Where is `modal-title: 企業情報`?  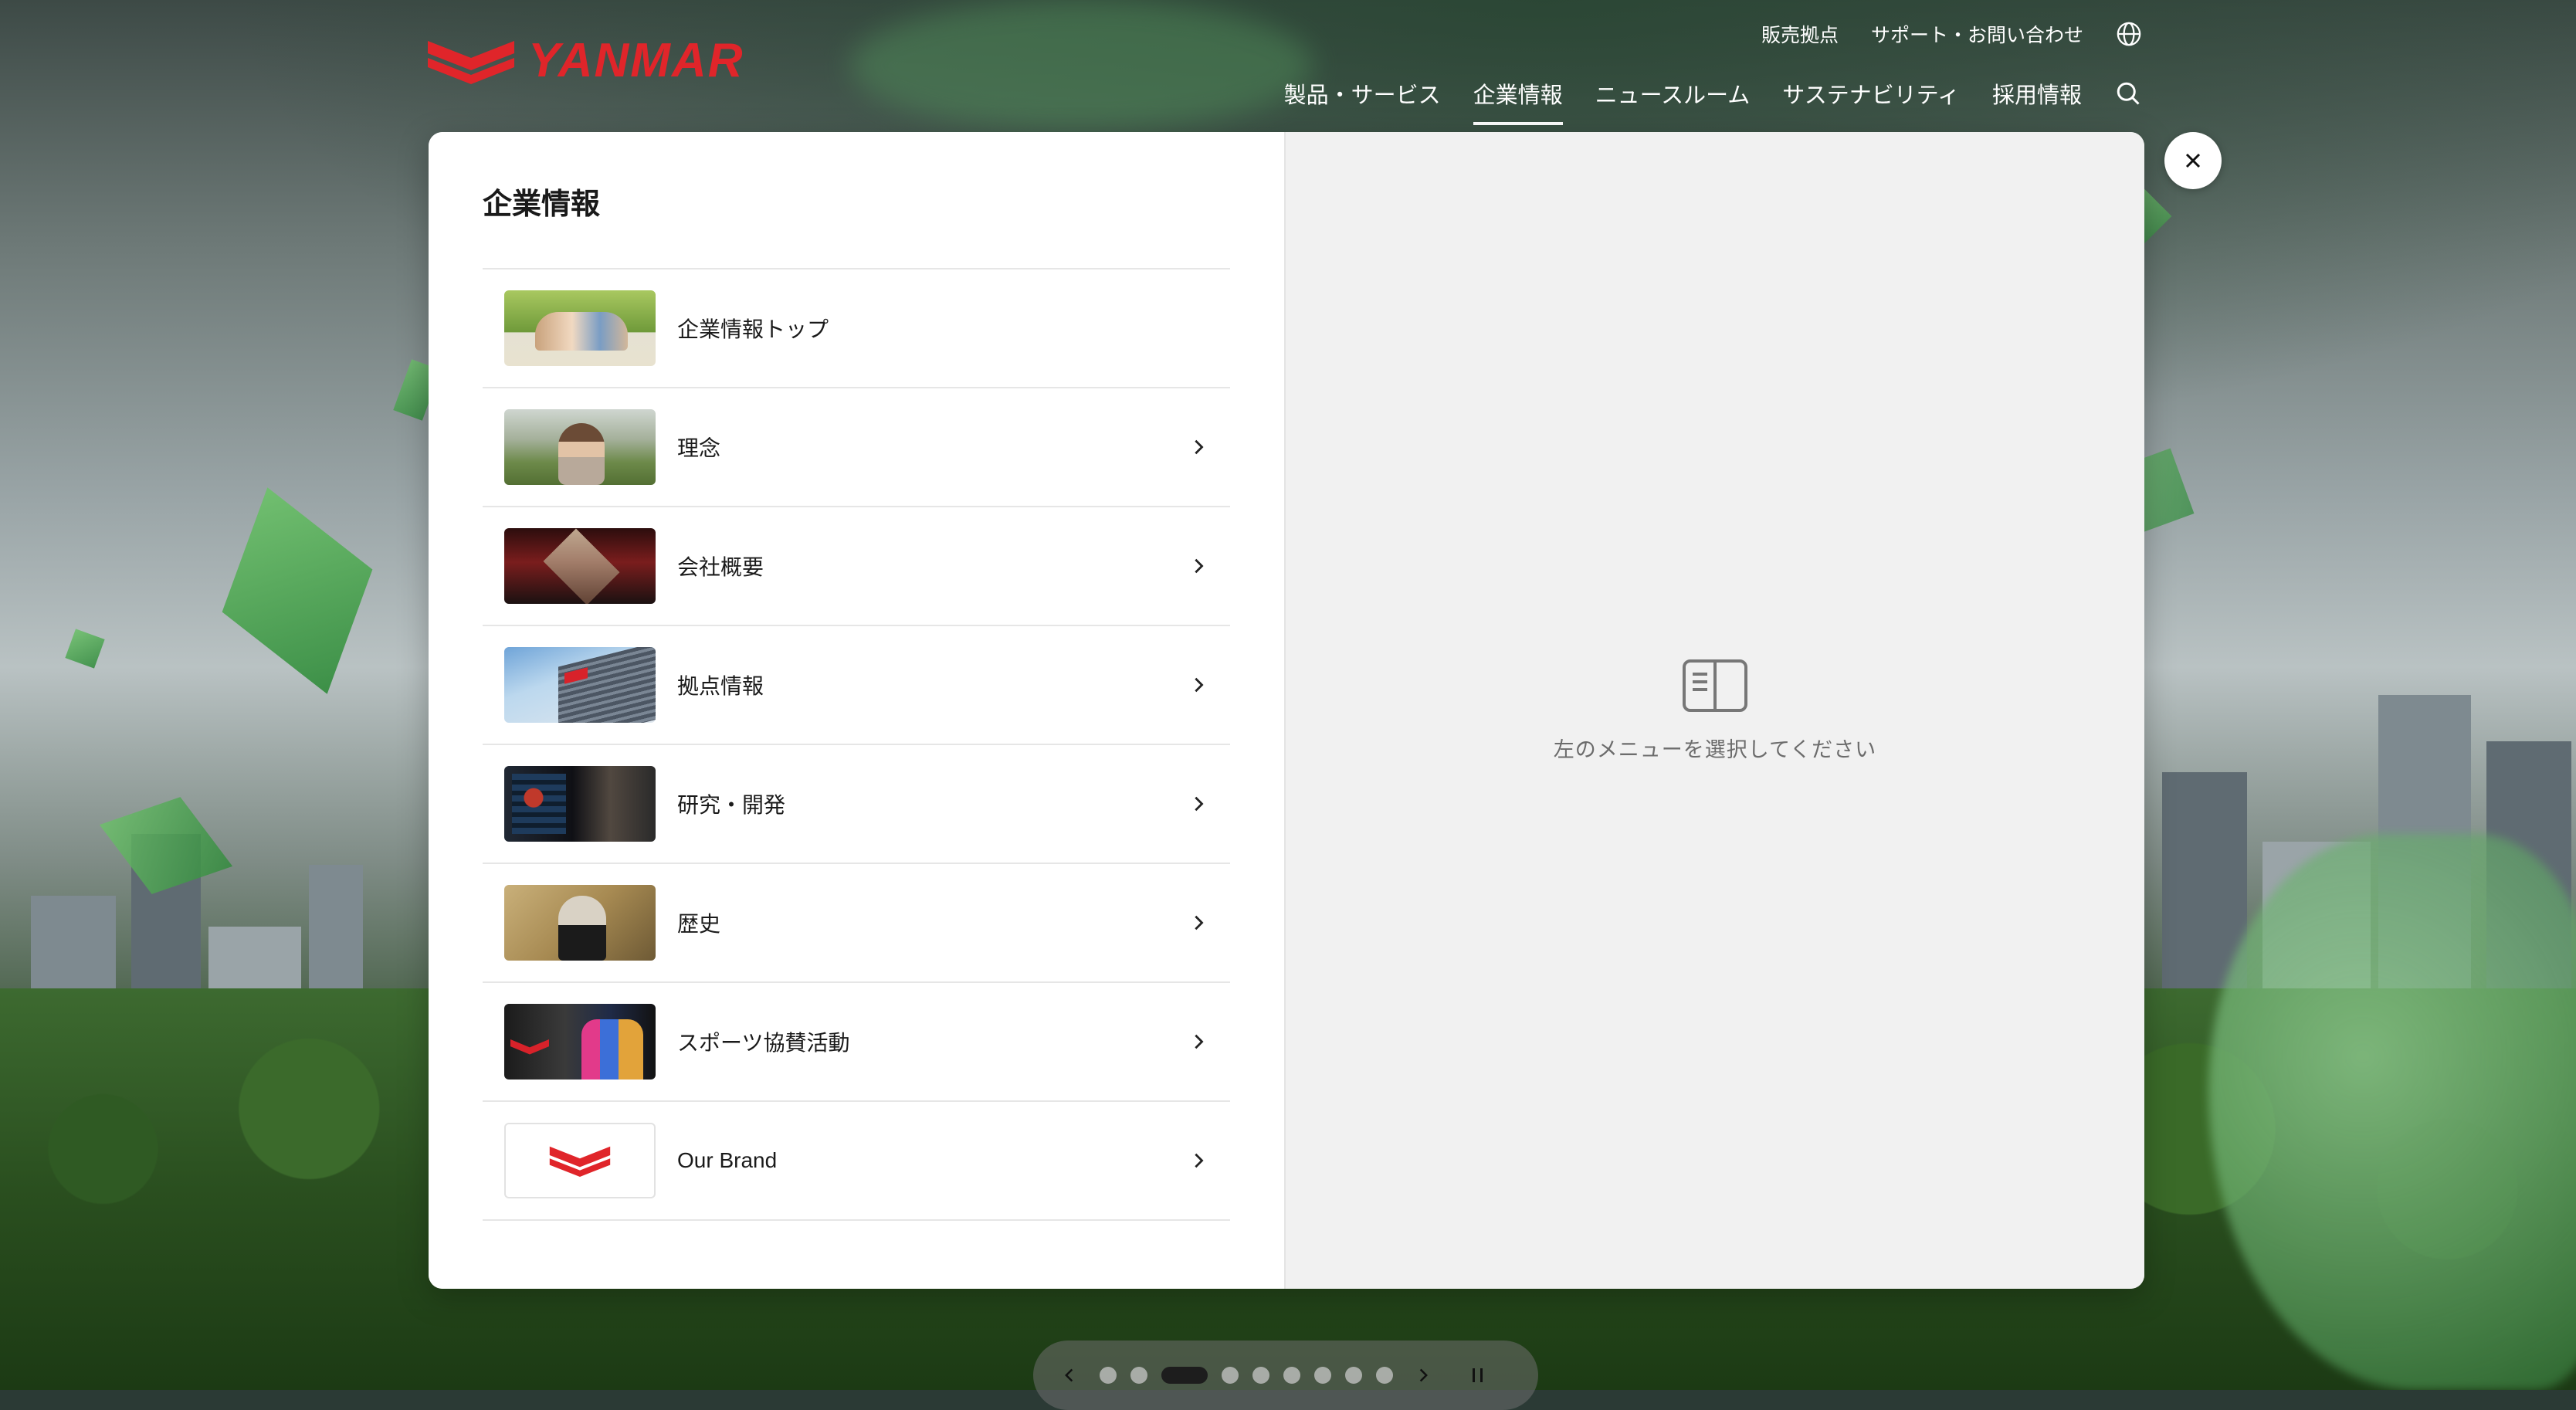
modal-title: 企業情報 is located at coordinates (542, 204).